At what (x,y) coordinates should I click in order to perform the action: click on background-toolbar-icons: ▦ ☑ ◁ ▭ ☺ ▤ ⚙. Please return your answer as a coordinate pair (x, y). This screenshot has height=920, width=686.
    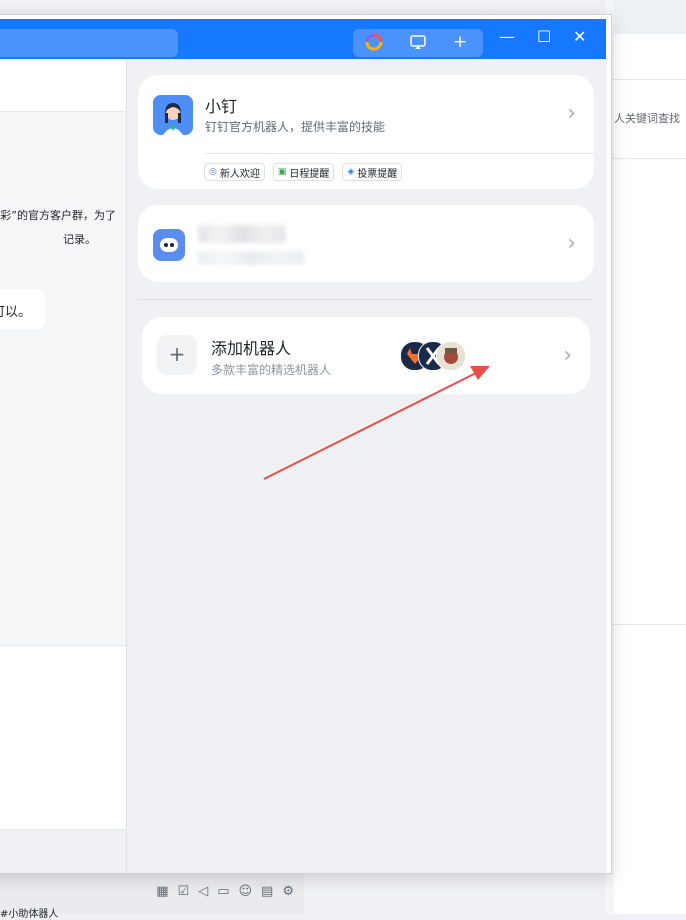
    Looking at the image, I should click on (225, 891).